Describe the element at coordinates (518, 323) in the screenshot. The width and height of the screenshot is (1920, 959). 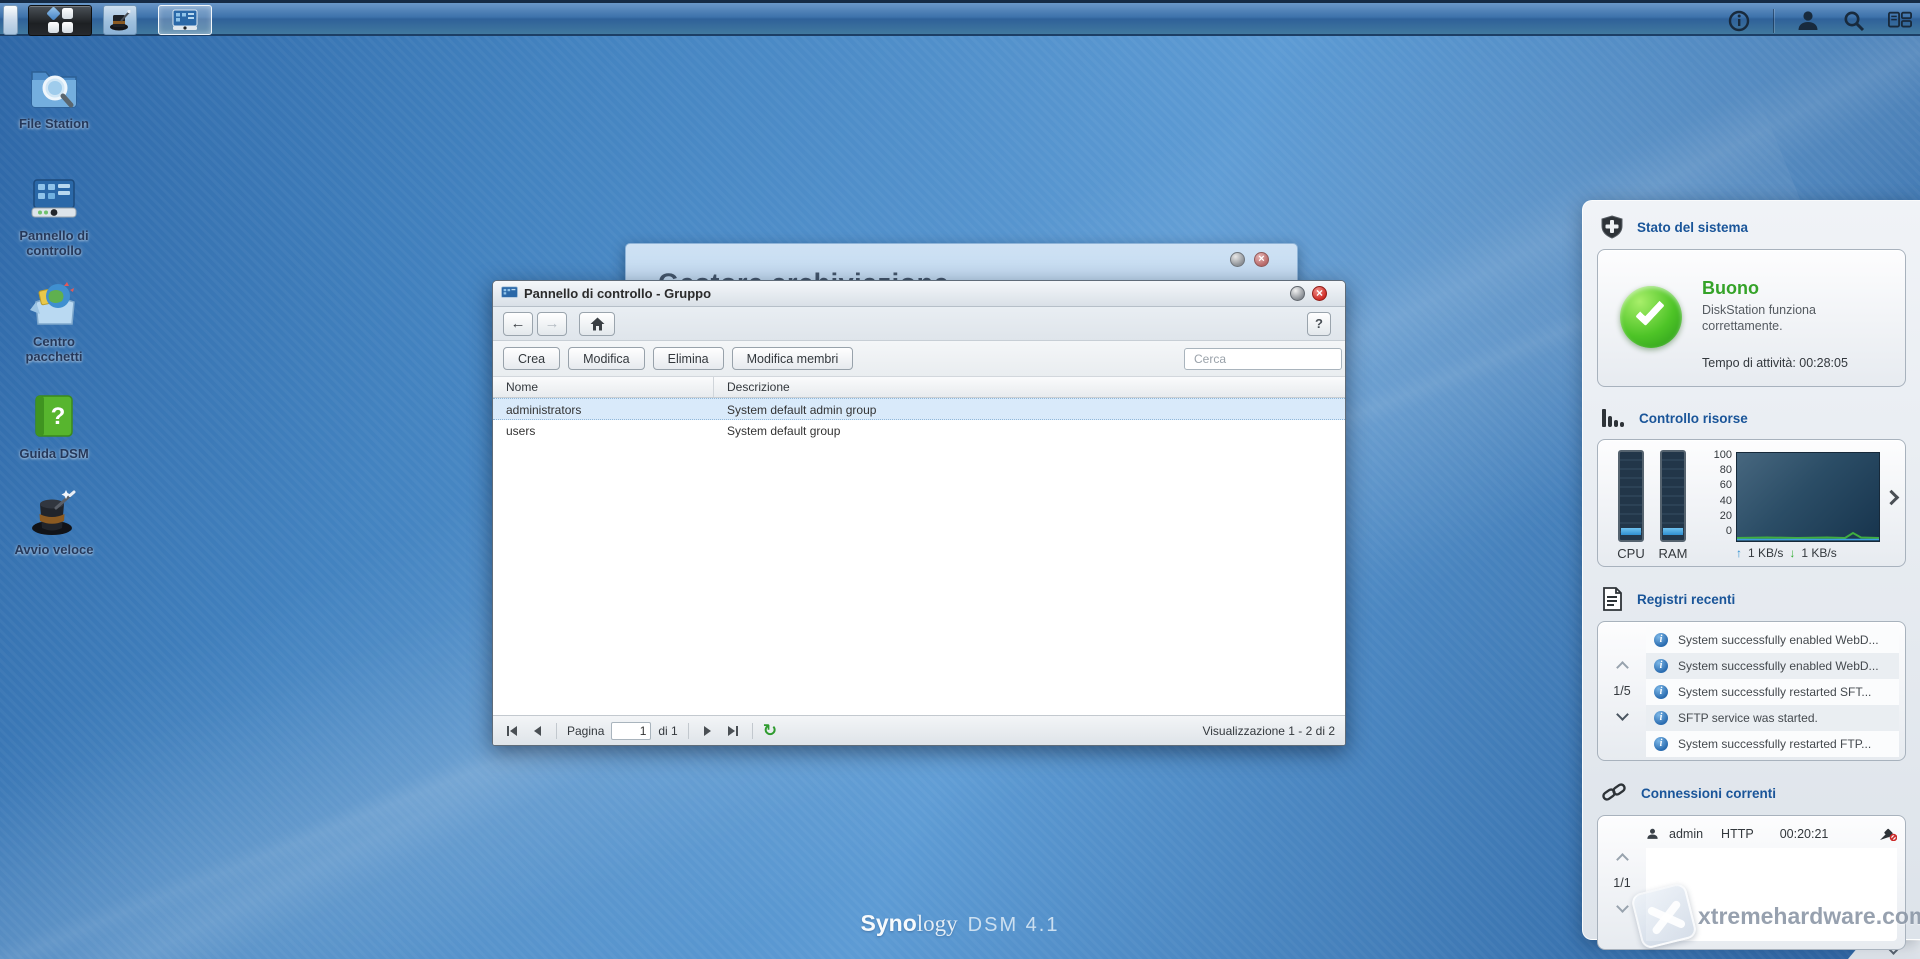
I see `back-button: ←` at that location.